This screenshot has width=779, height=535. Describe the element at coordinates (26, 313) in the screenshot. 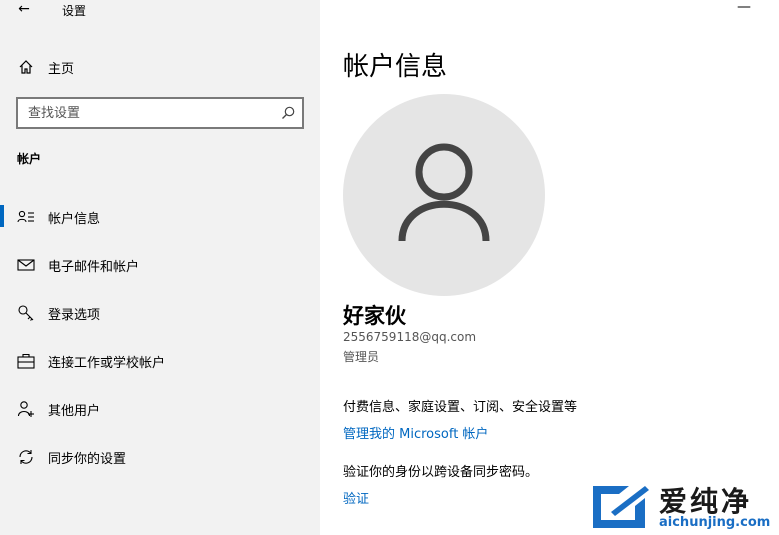

I see `key-icon` at that location.